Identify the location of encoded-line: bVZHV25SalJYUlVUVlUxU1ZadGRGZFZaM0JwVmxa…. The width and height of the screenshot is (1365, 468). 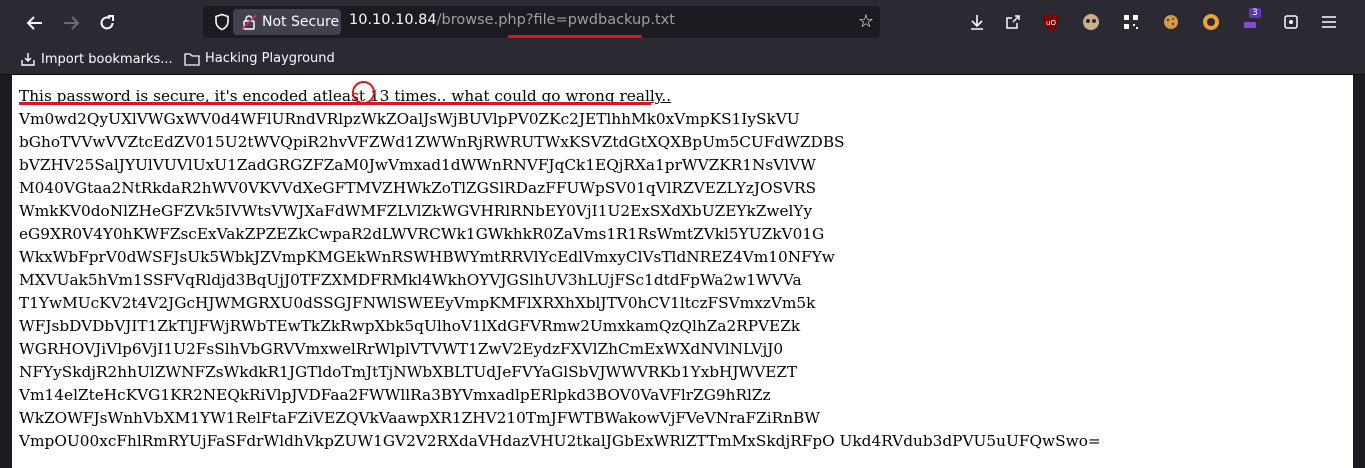
(417, 165).